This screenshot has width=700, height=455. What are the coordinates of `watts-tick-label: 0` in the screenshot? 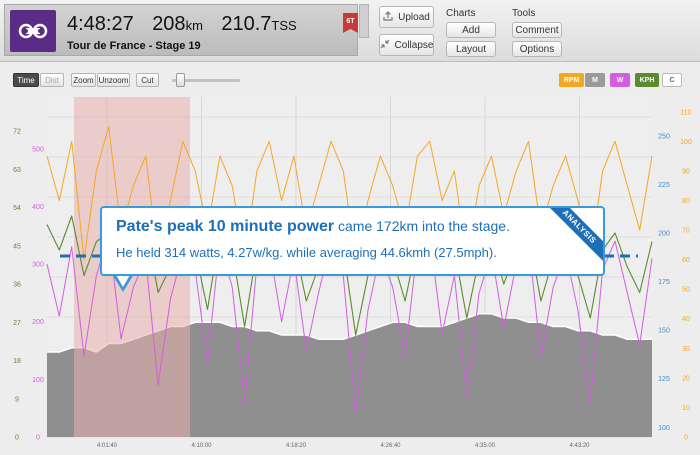 It's located at (38, 438).